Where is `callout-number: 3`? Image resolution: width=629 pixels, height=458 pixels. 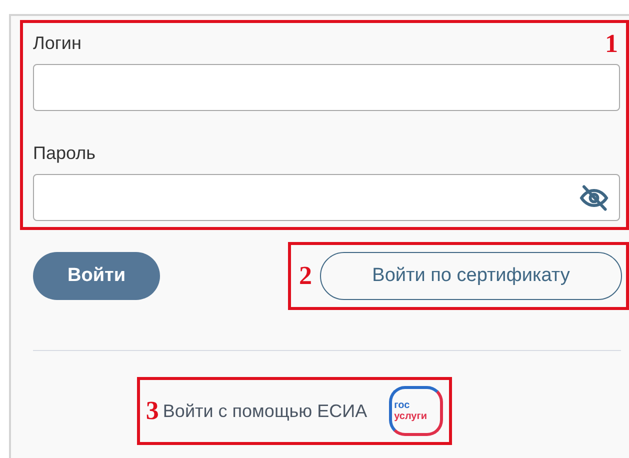 callout-number: 3 is located at coordinates (152, 411).